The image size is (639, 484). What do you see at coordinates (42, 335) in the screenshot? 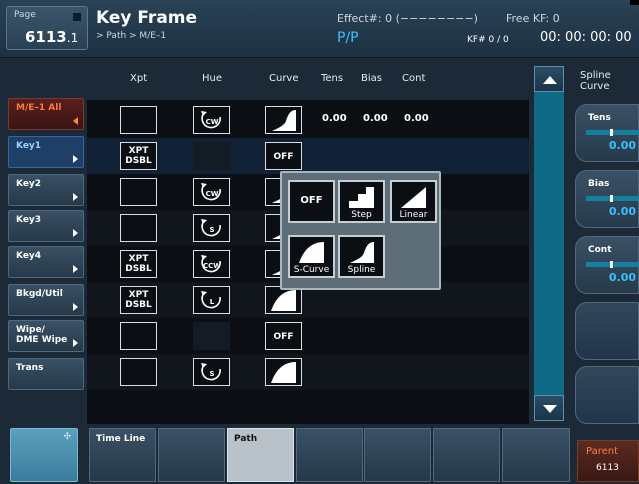
I see `left-menu-label: Wipe/ DME Wipe` at bounding box center [42, 335].